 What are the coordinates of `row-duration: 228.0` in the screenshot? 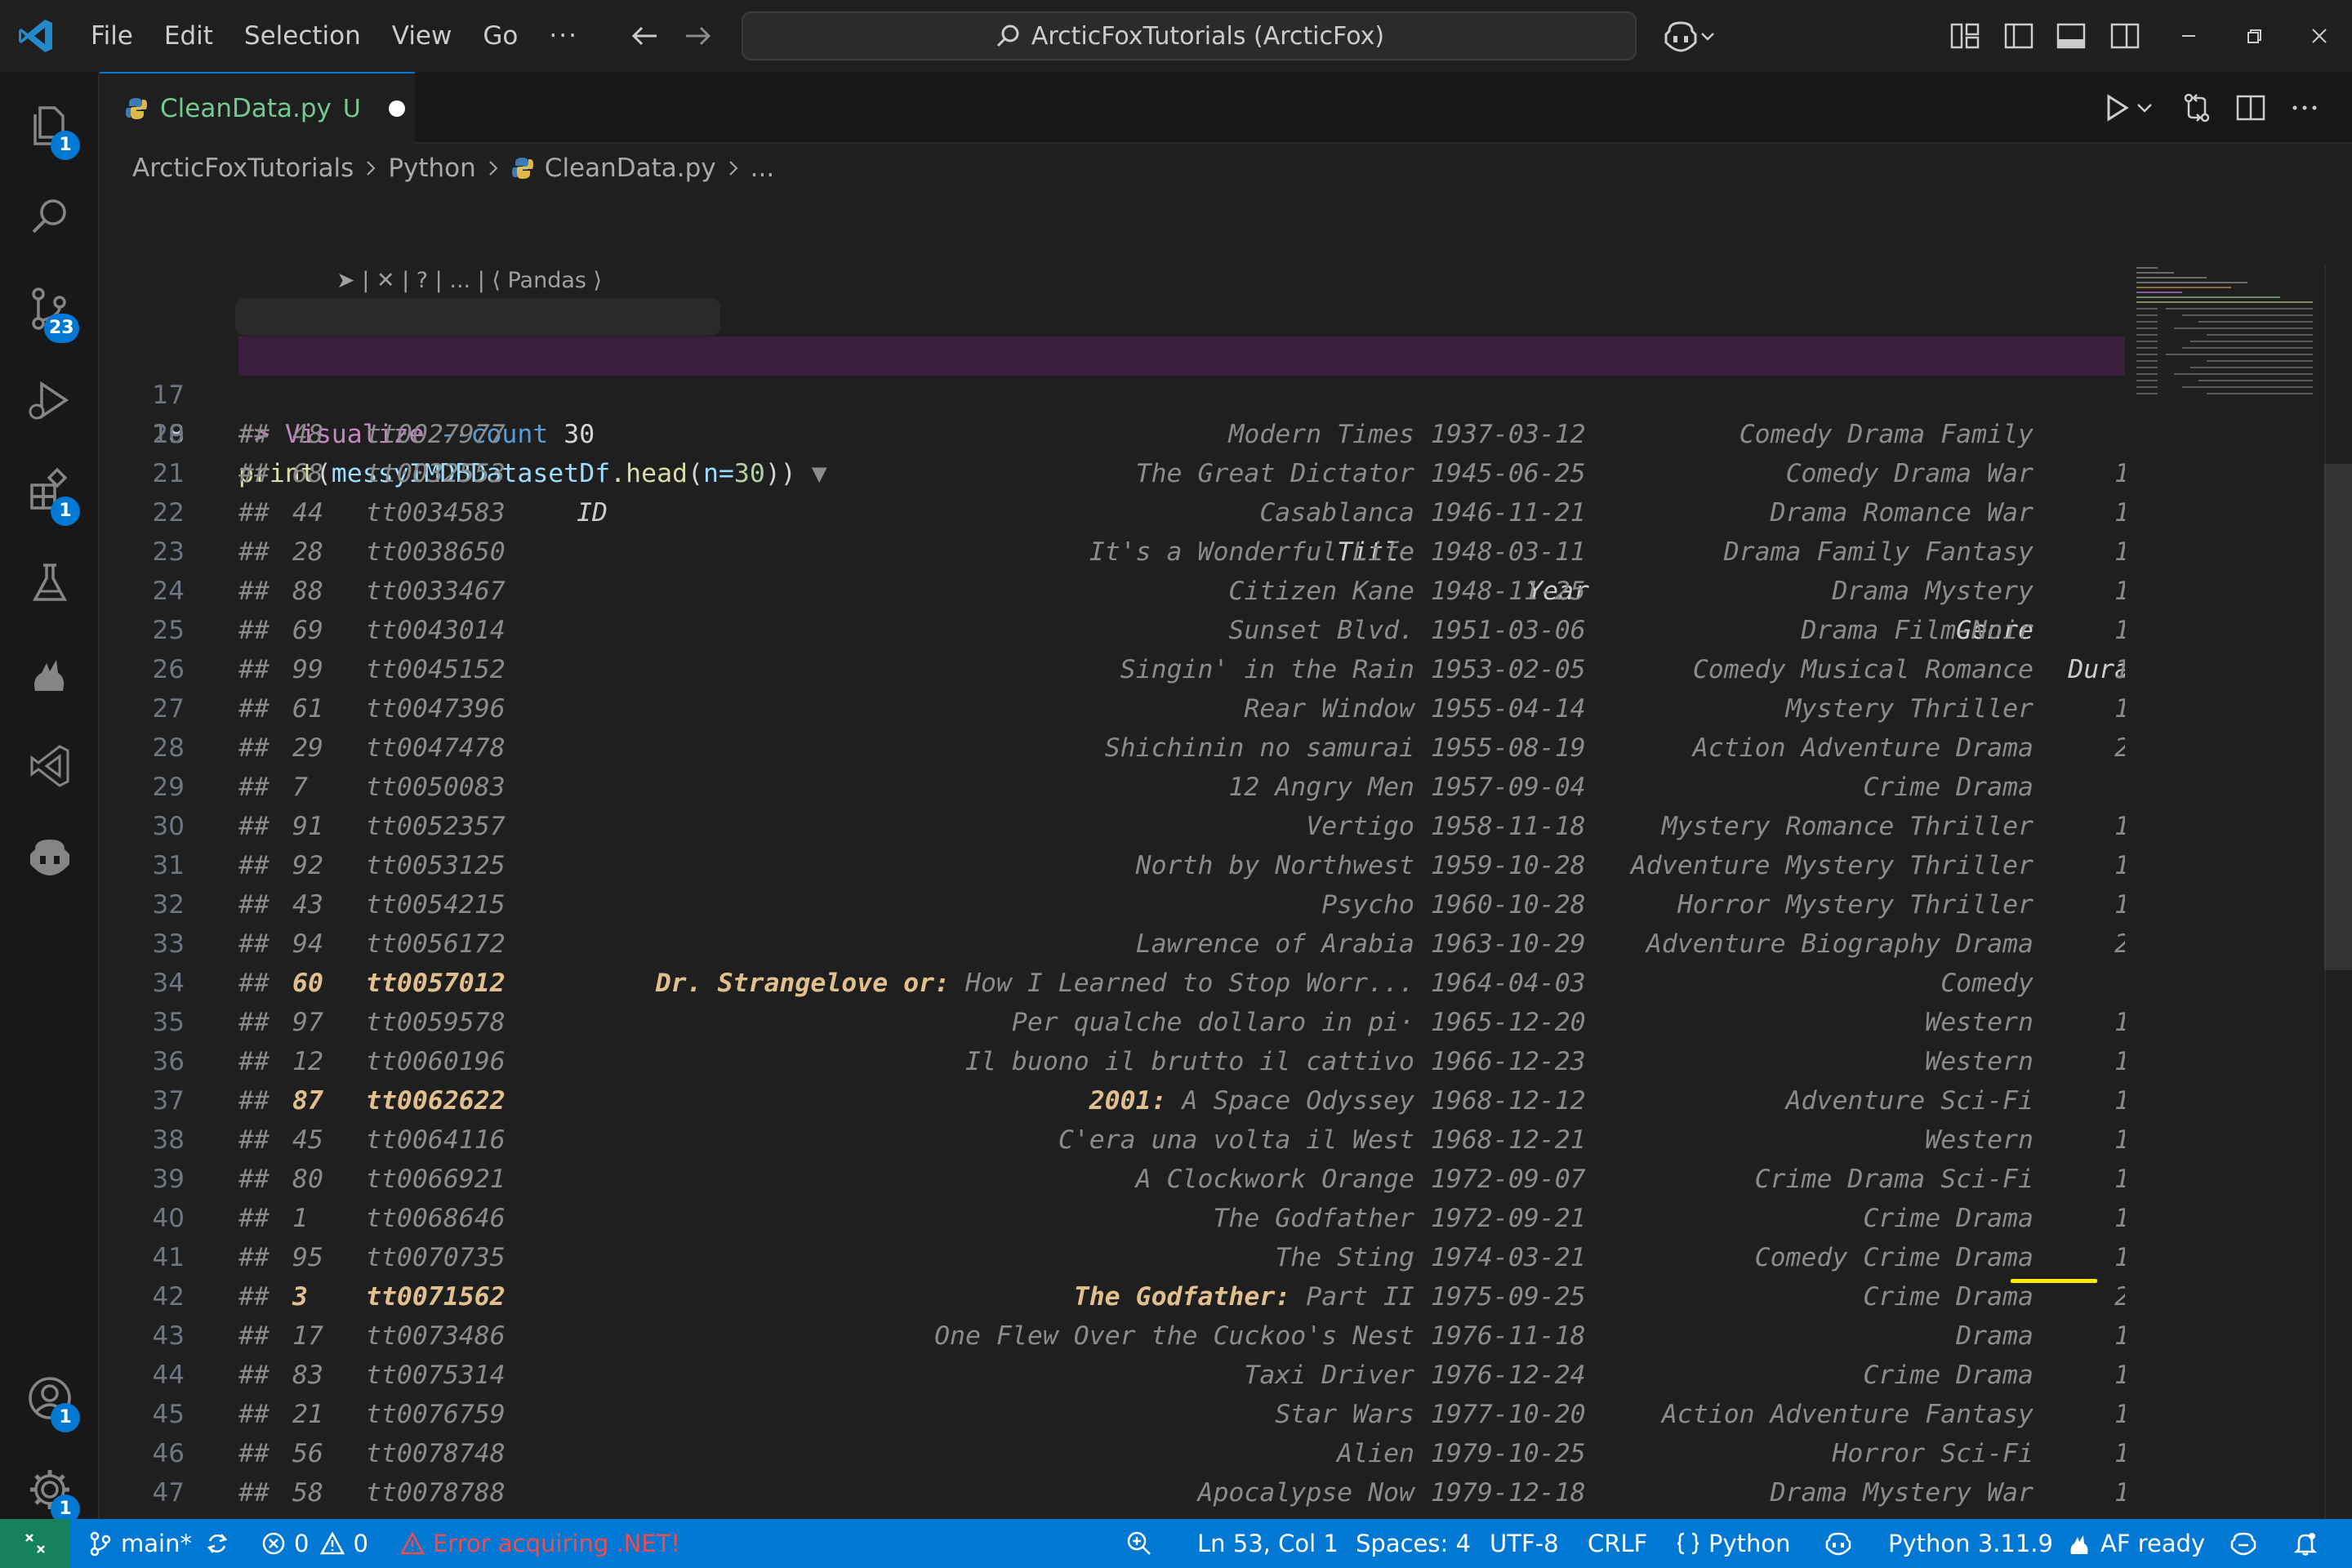 It's located at (2088, 944).